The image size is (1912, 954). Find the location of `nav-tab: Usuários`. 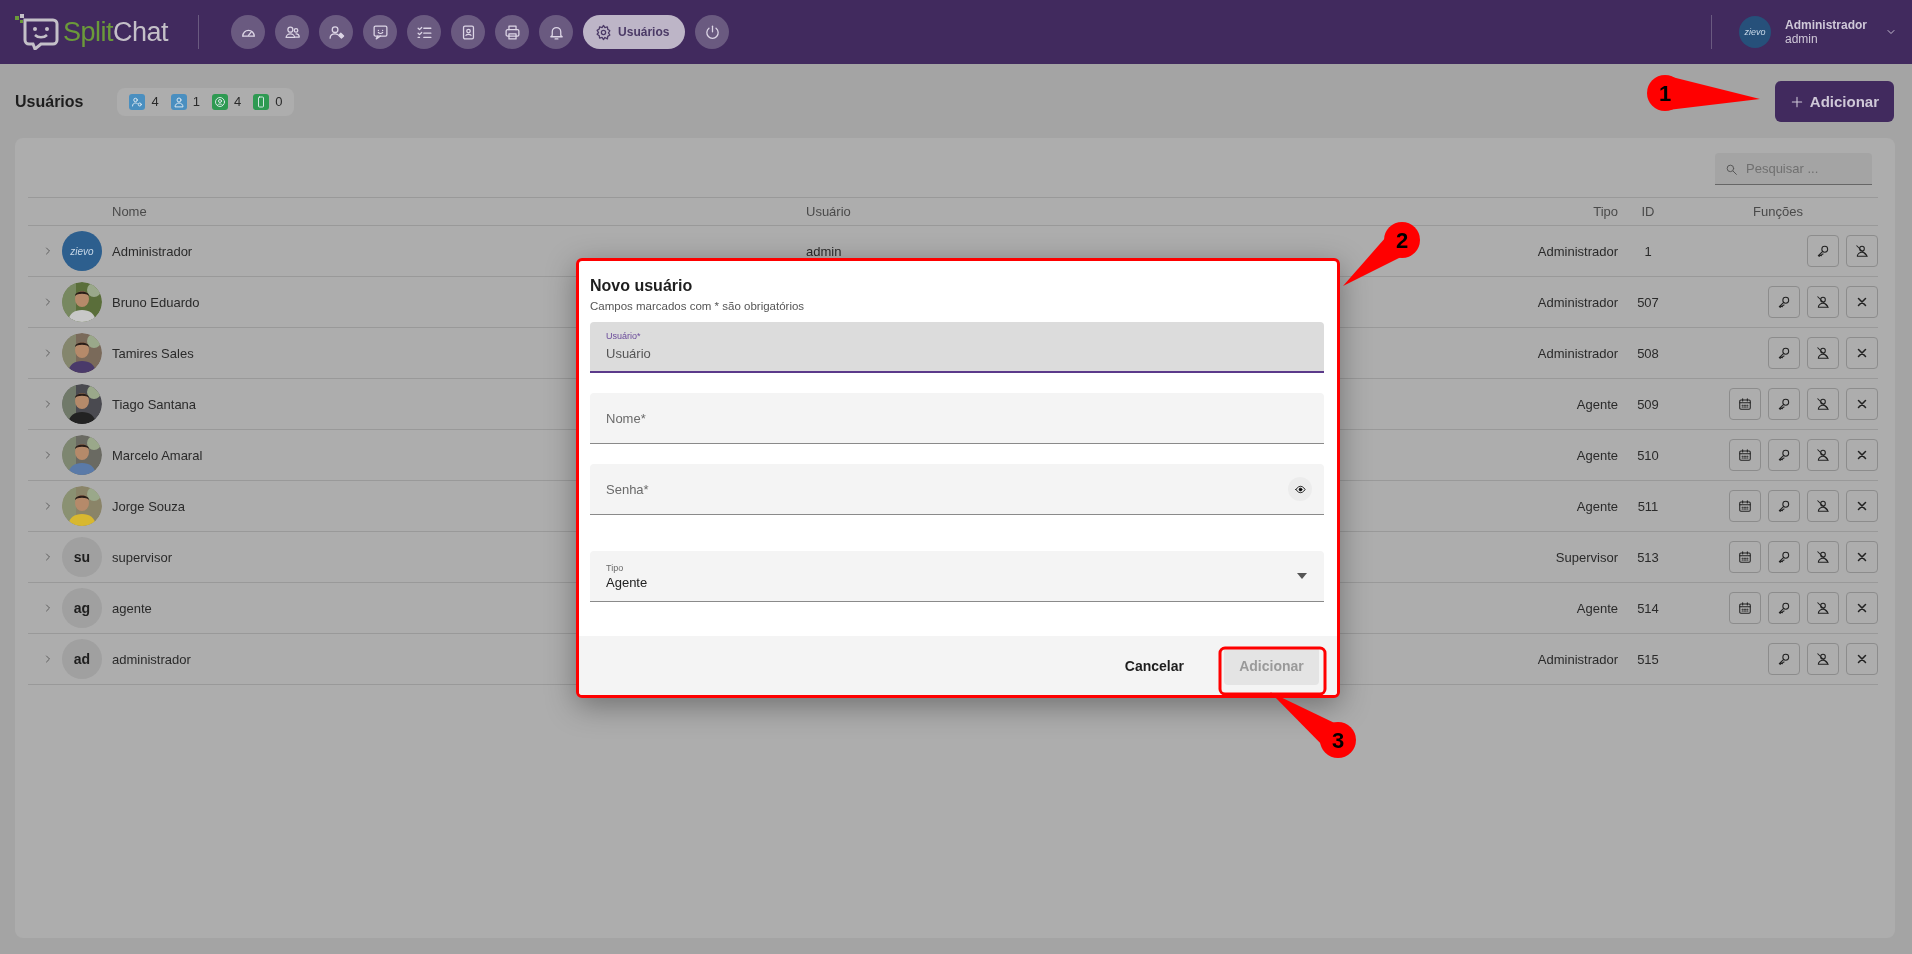

nav-tab: Usuários is located at coordinates (634, 32).